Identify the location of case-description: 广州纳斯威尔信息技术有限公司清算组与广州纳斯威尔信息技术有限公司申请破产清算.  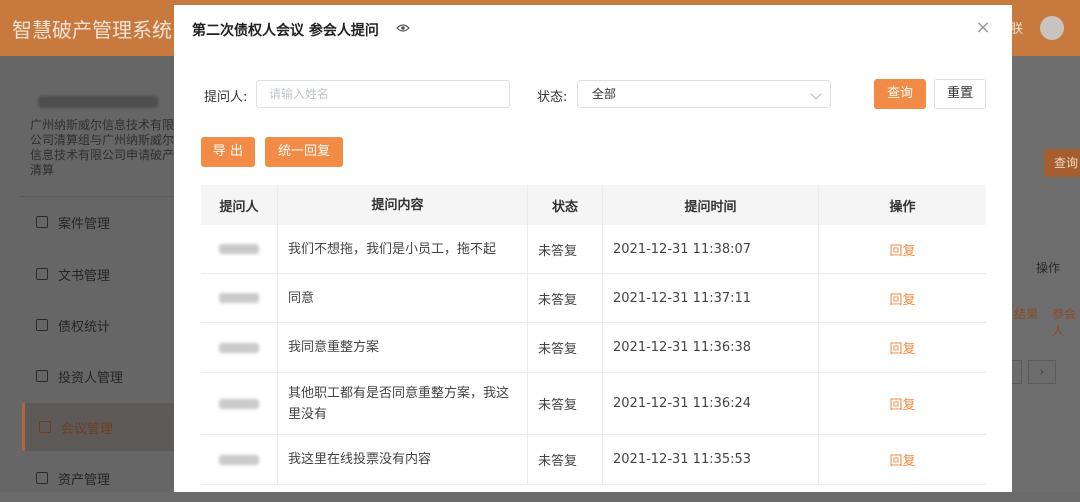
(102, 147).